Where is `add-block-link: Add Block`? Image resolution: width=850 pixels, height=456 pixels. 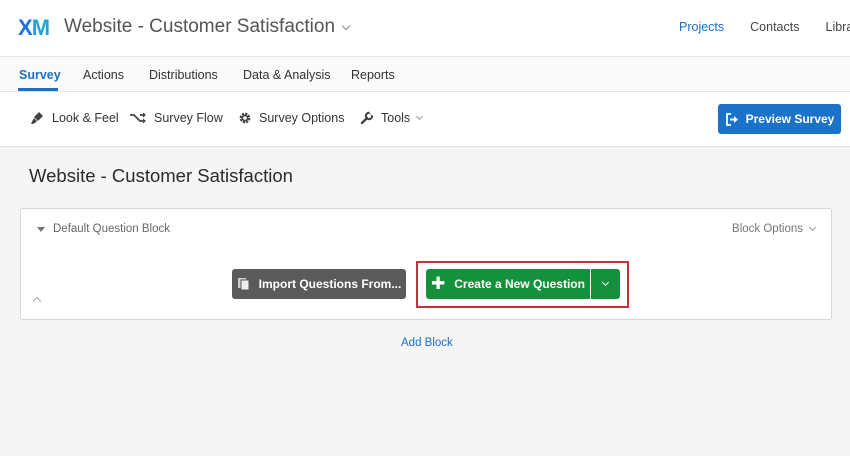
add-block-link: Add Block is located at coordinates (427, 343).